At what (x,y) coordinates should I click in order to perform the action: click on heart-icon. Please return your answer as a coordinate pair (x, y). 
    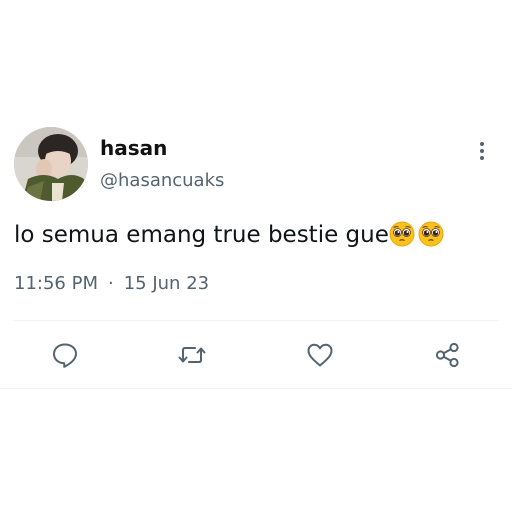
    Looking at the image, I should click on (320, 355).